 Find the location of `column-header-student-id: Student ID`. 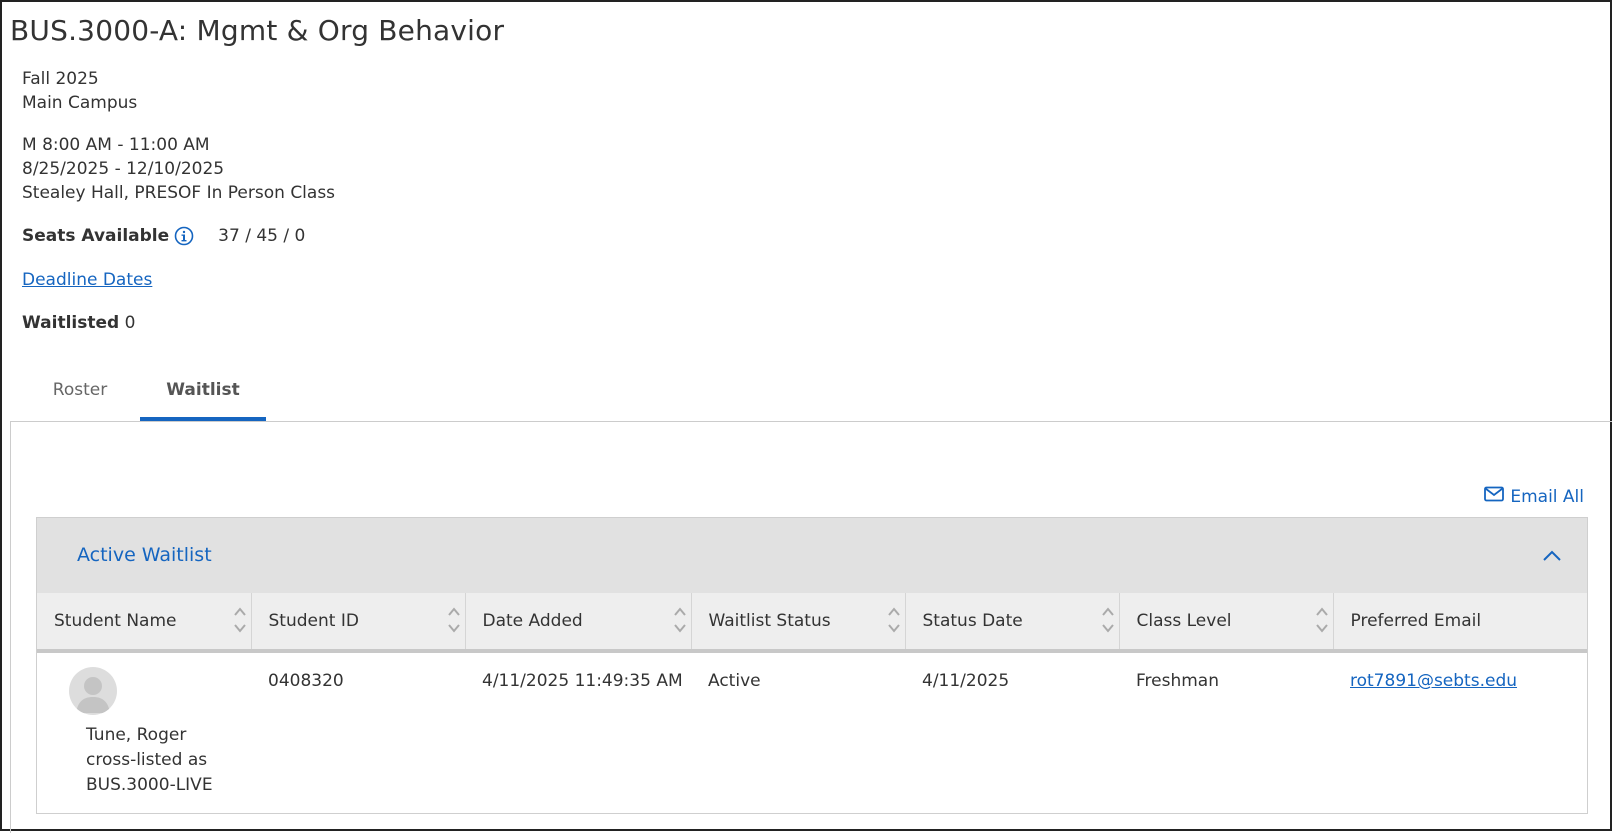

column-header-student-id: Student ID is located at coordinates (358, 622).